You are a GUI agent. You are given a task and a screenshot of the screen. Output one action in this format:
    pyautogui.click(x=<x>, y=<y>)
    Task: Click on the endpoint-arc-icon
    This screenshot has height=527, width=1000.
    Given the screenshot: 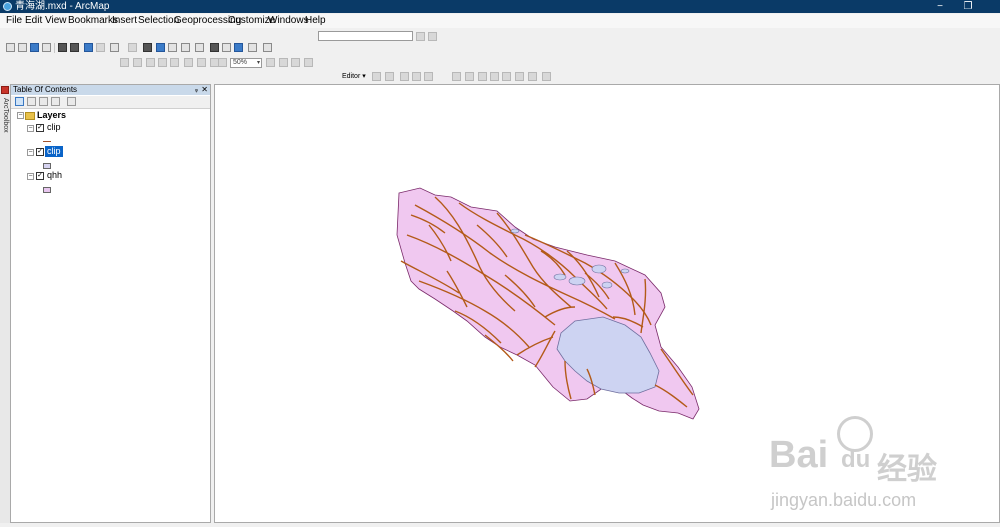 What is the action you would take?
    pyautogui.click(x=416, y=76)
    